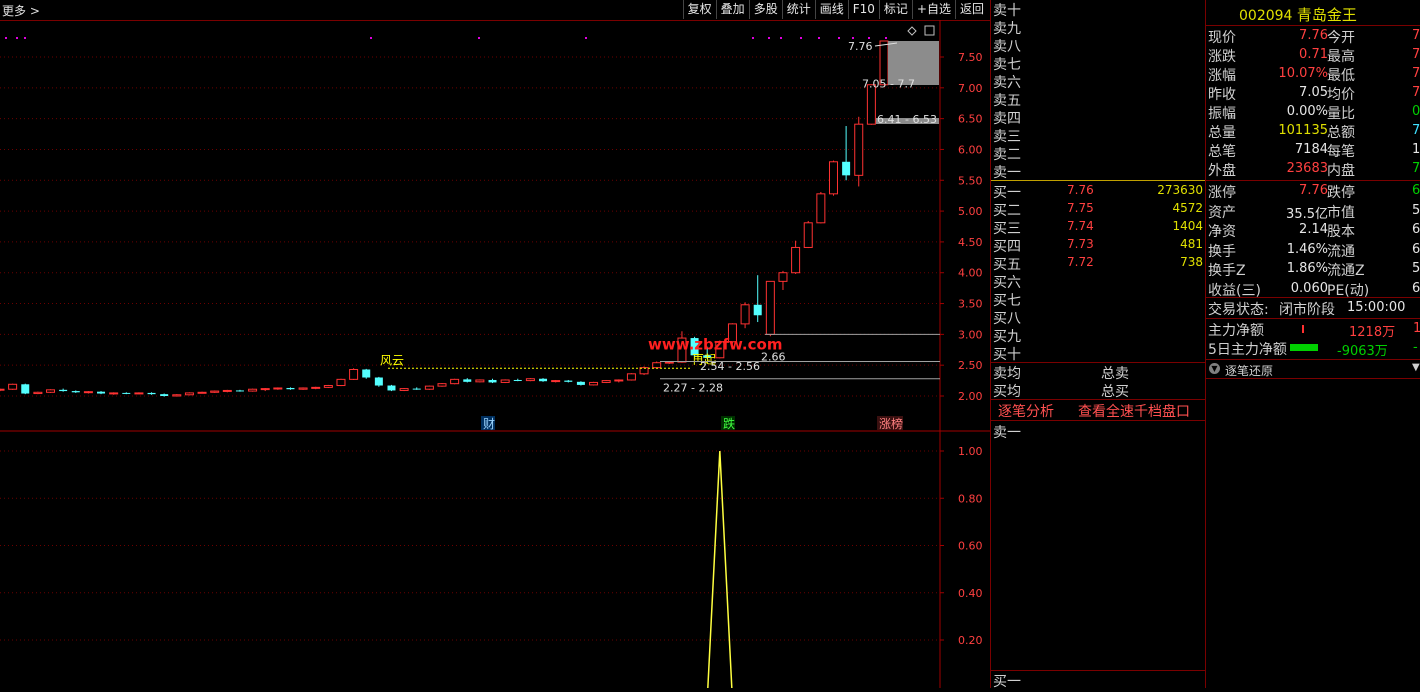 The width and height of the screenshot is (1420, 692). I want to click on bid-row: 买三 7.74 1404, so click(1098, 227).